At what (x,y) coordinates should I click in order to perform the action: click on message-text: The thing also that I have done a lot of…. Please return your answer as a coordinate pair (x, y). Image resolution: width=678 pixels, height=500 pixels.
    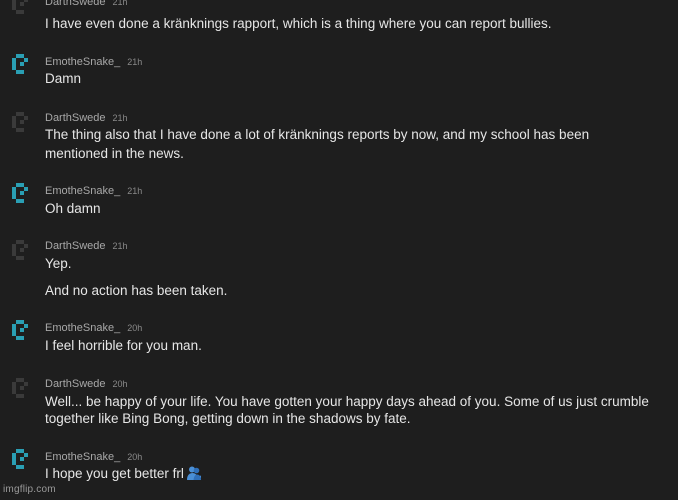
    Looking at the image, I should click on (317, 134).